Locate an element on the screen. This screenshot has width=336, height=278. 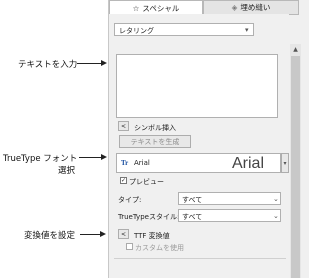
generate-text-label: テキストを生成 is located at coordinates (155, 141).